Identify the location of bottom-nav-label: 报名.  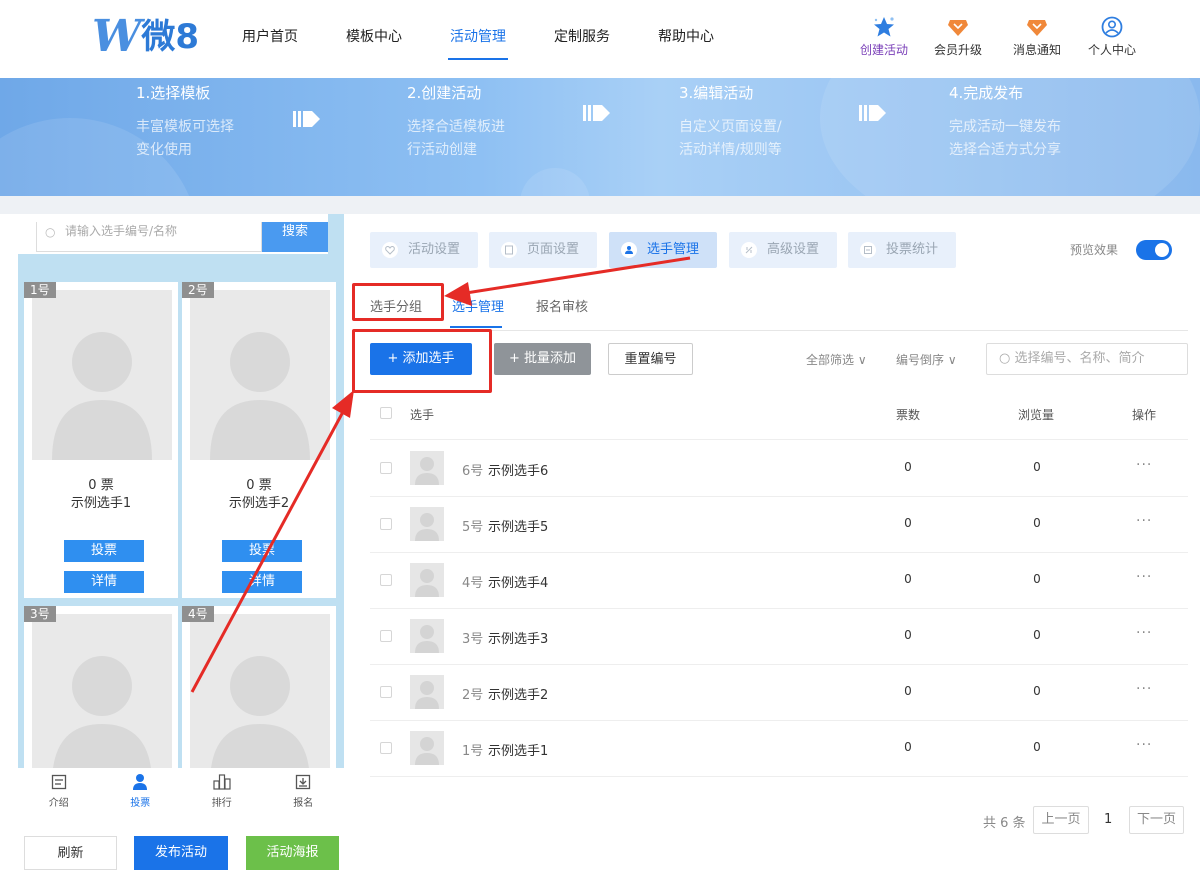
(303, 803).